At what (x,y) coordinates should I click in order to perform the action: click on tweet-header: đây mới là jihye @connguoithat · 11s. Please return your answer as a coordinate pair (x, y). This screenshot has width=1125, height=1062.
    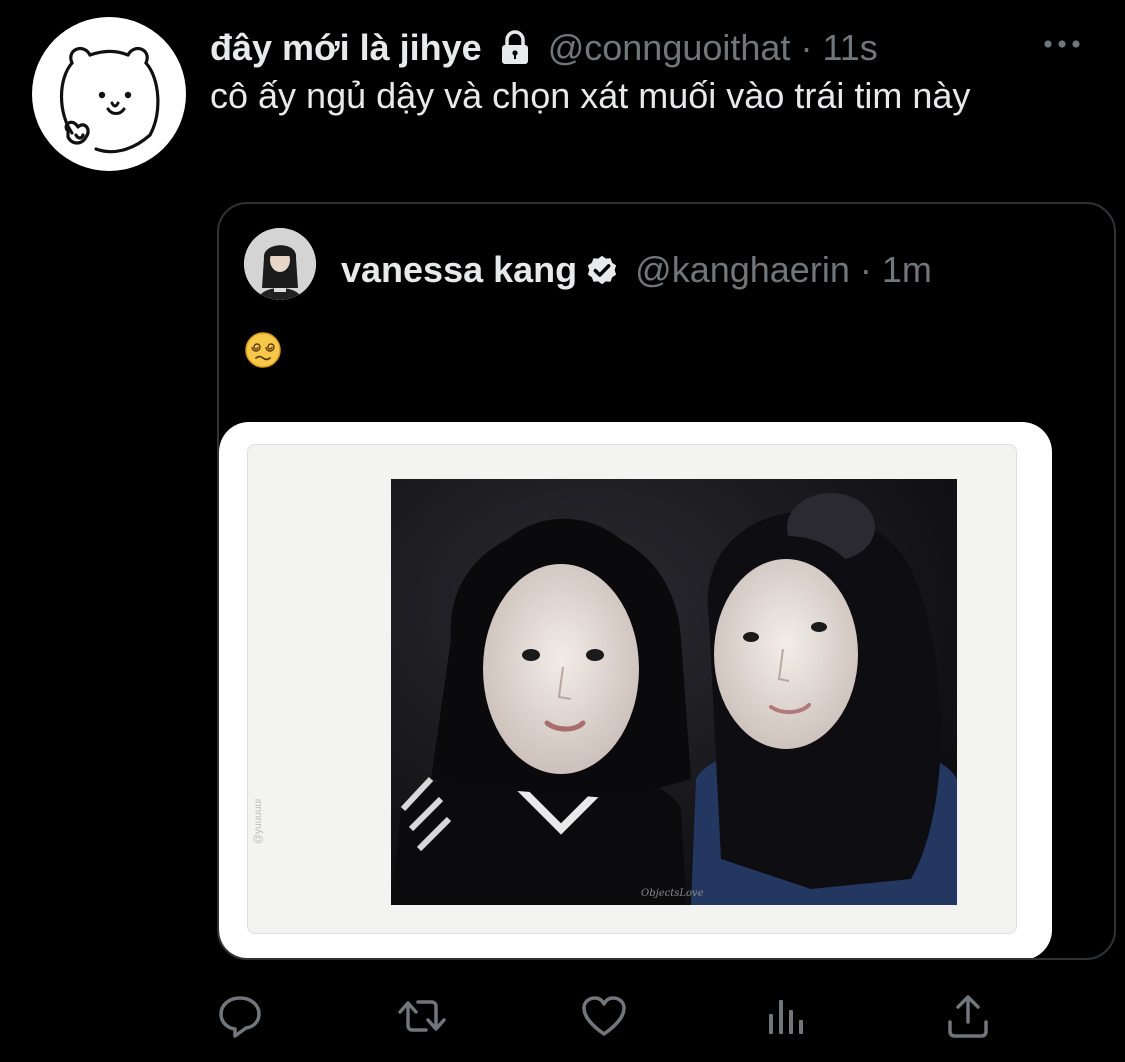
    Looking at the image, I should click on (544, 48).